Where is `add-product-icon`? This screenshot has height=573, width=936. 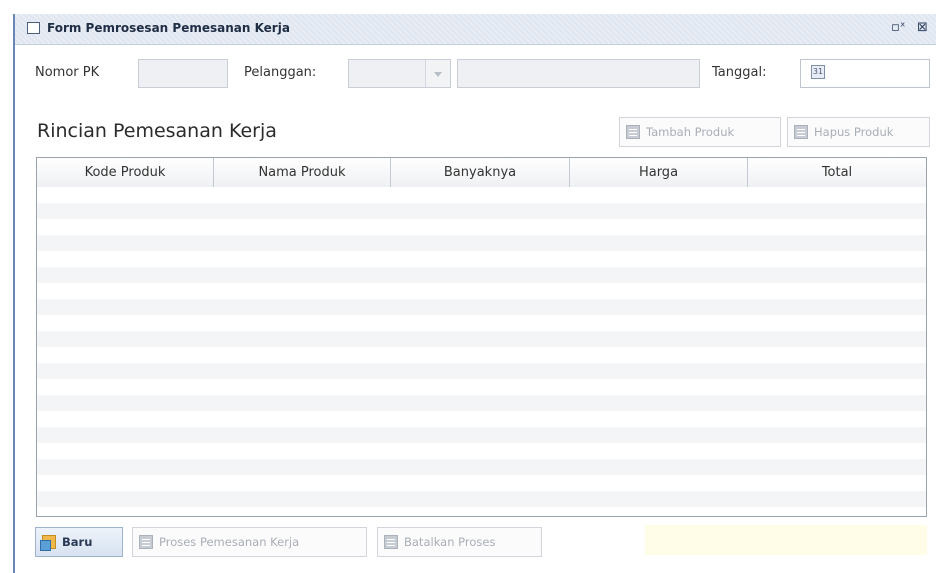
add-product-icon is located at coordinates (633, 132).